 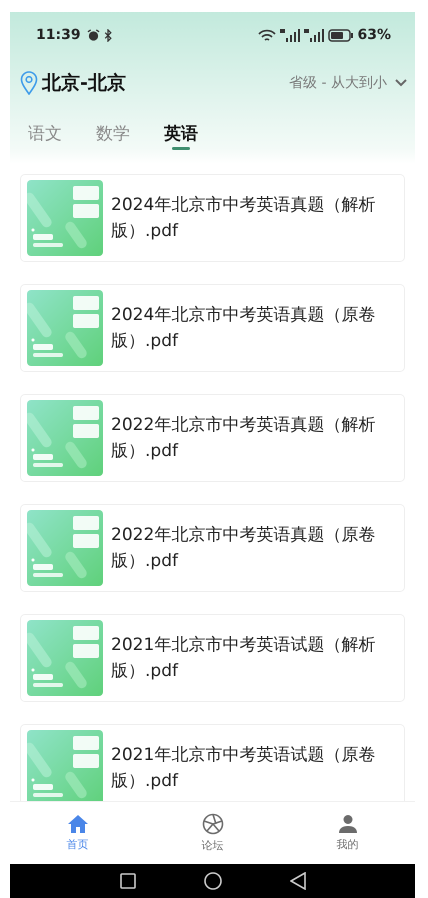 I want to click on battery-icon, so click(x=341, y=35).